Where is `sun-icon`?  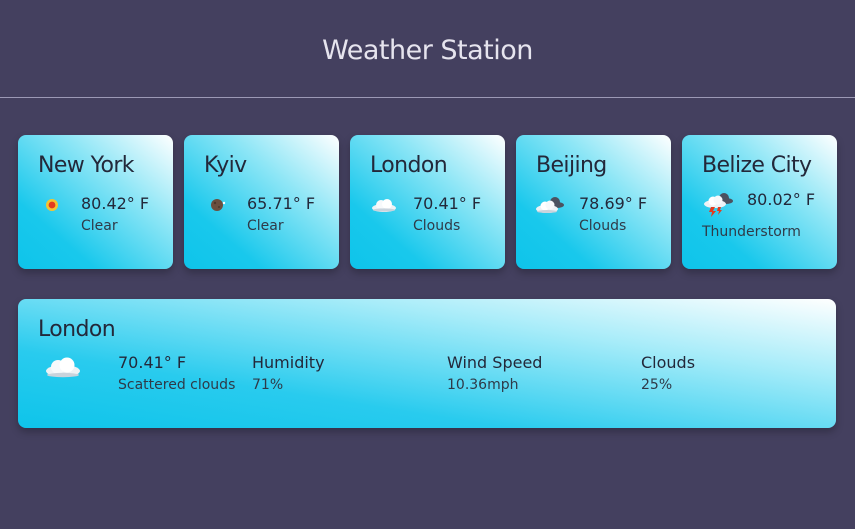
sun-icon is located at coordinates (52, 205).